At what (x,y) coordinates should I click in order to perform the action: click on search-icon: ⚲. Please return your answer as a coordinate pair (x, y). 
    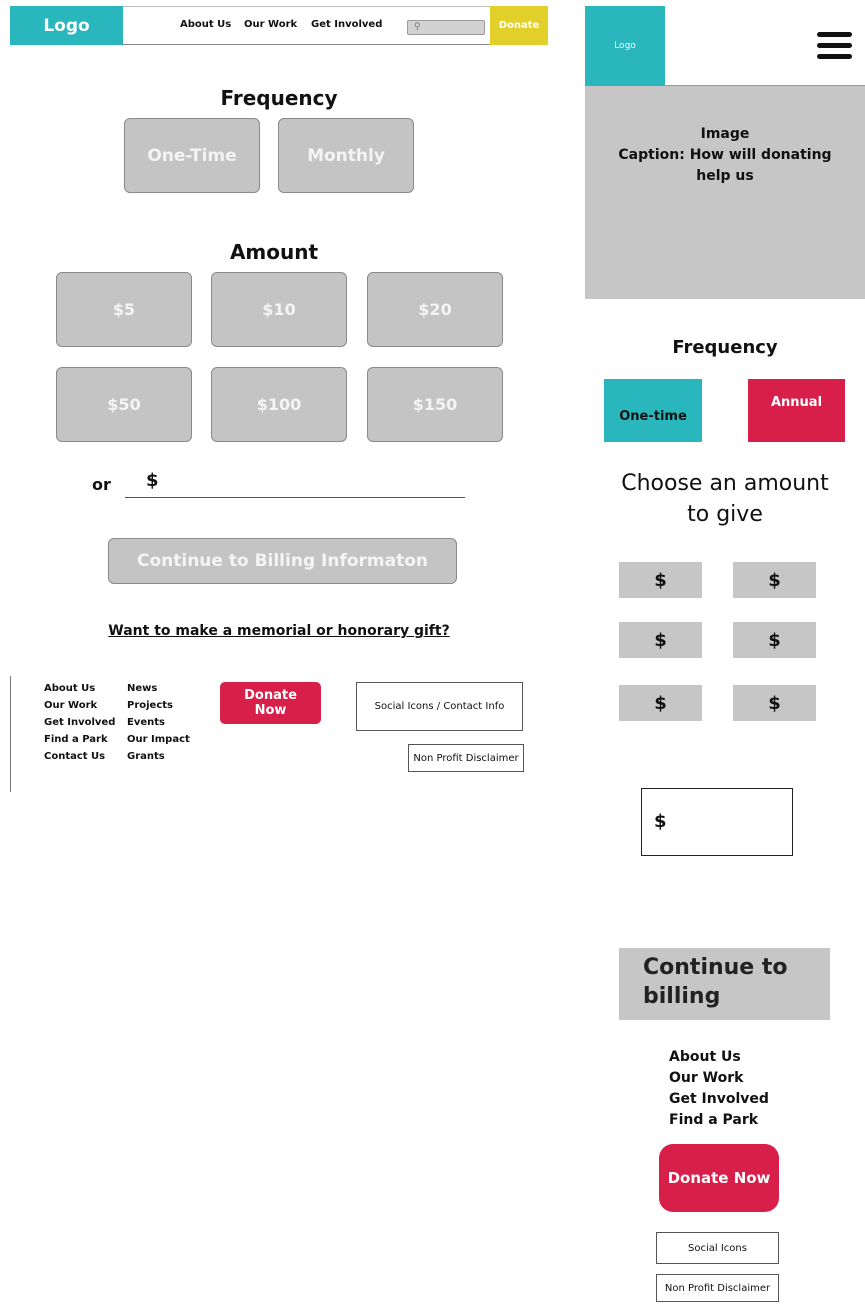
    Looking at the image, I should click on (417, 27).